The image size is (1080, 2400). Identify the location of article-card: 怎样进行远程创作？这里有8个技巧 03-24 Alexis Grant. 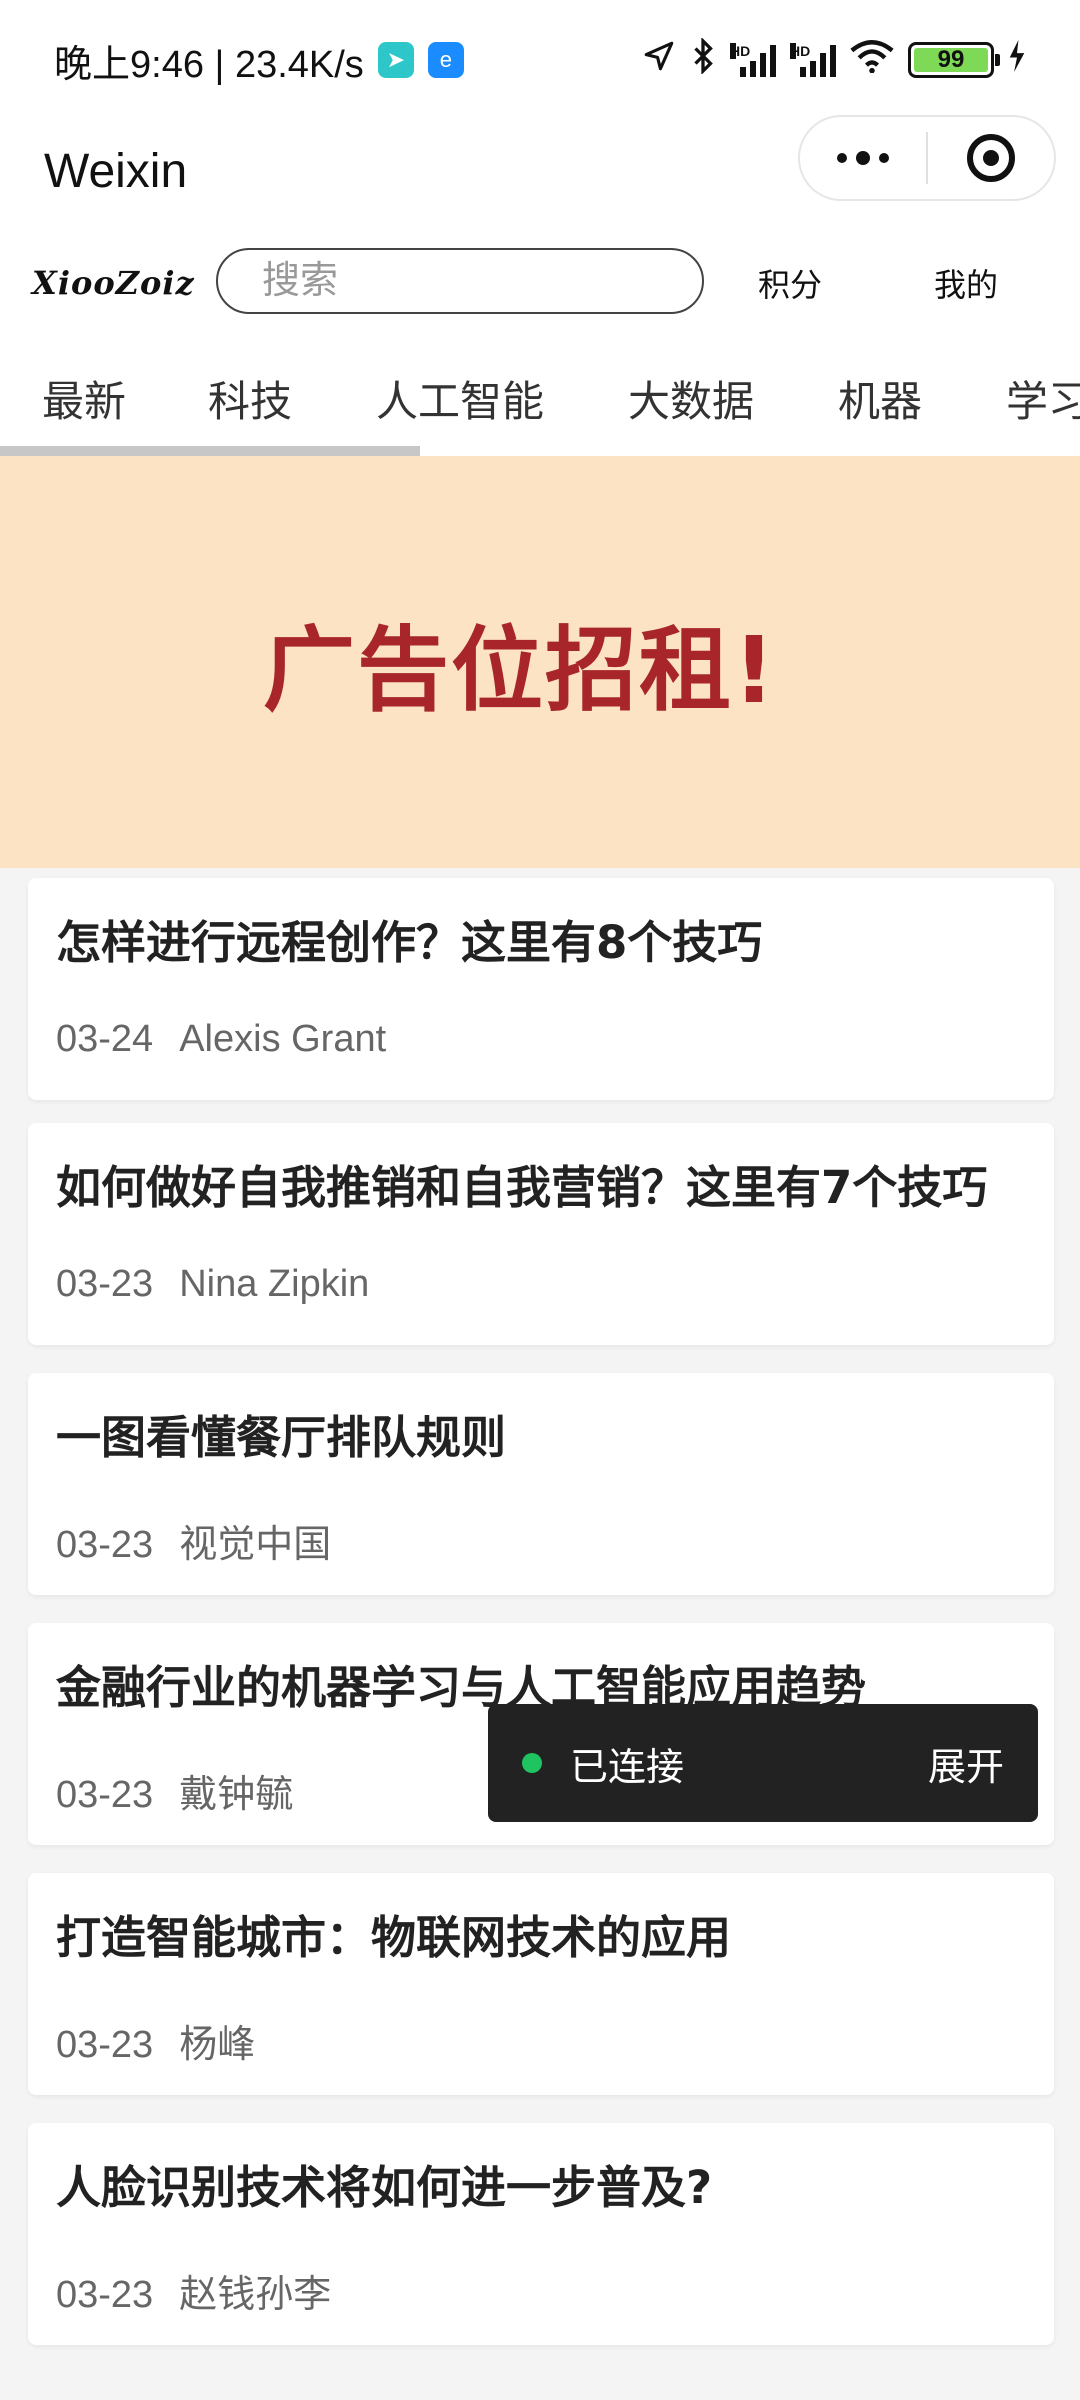
(541, 989).